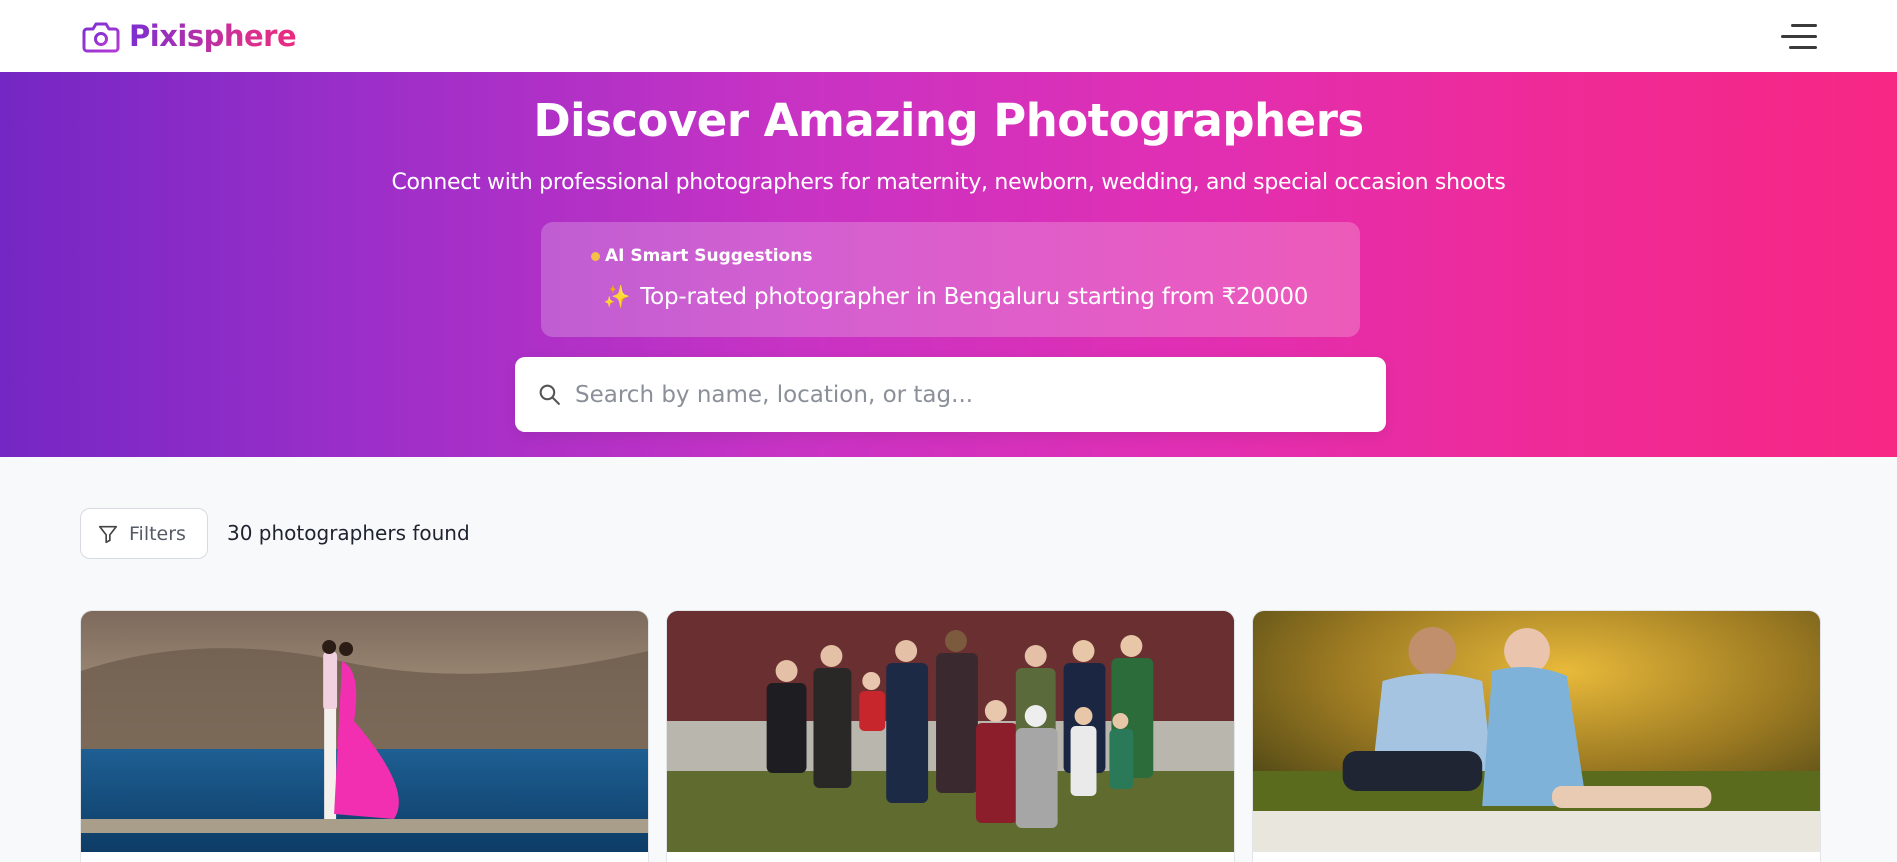  I want to click on top-navbar: Pixisphere, so click(948, 36).